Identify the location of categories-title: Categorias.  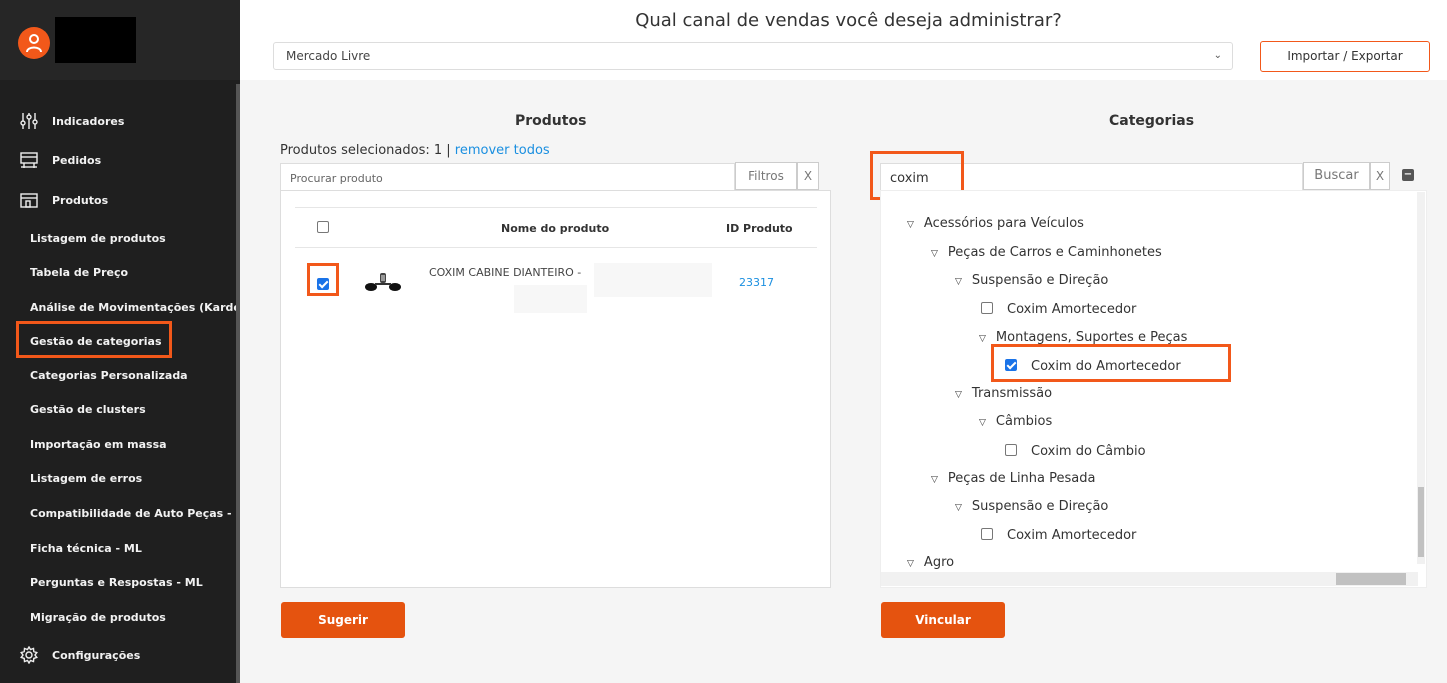
(1152, 121).